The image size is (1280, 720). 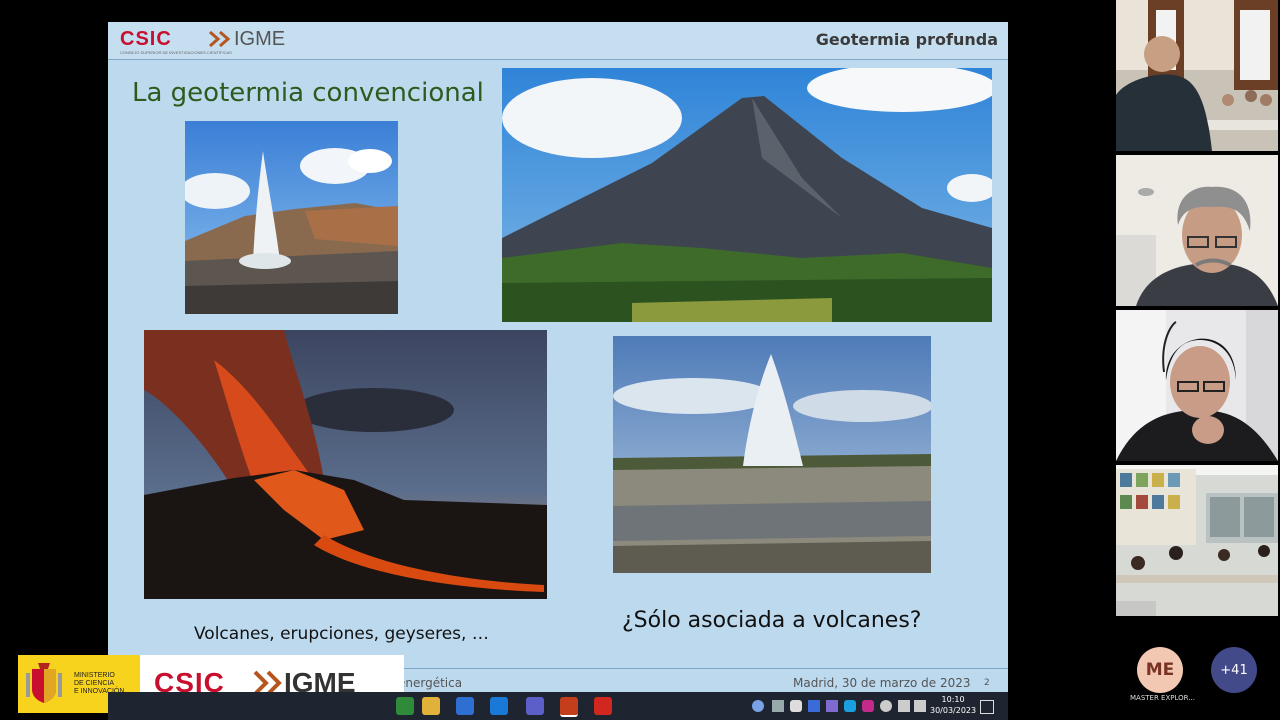 I want to click on participant-video-room, so click(x=1197, y=75).